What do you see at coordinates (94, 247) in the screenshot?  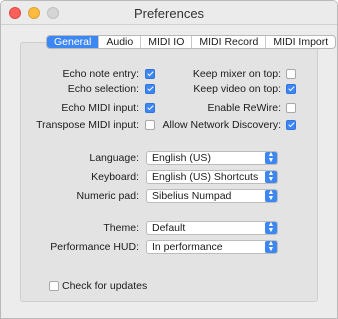 I see `performance-hud-label: Performance HUD:` at bounding box center [94, 247].